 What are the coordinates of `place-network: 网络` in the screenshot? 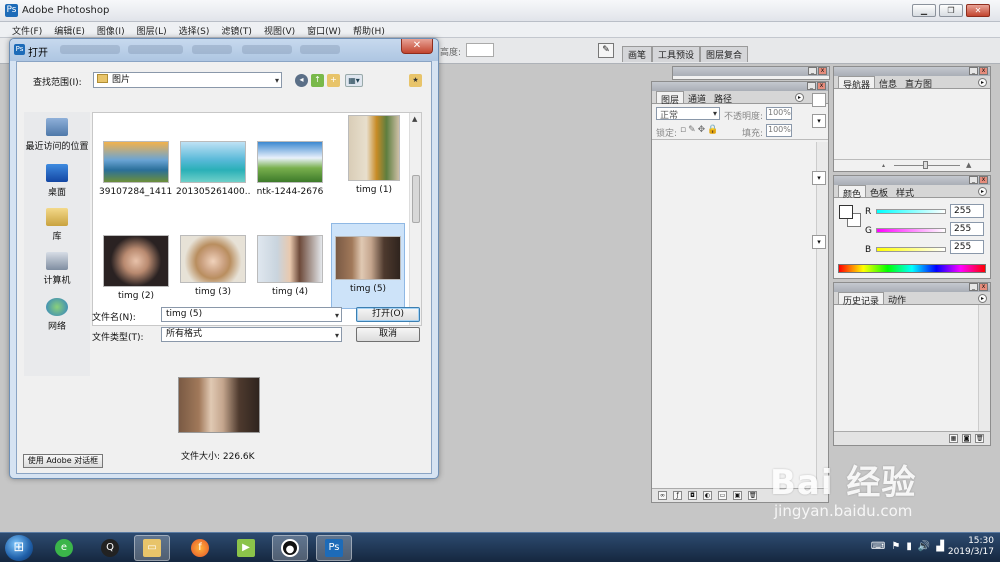 It's located at (57, 315).